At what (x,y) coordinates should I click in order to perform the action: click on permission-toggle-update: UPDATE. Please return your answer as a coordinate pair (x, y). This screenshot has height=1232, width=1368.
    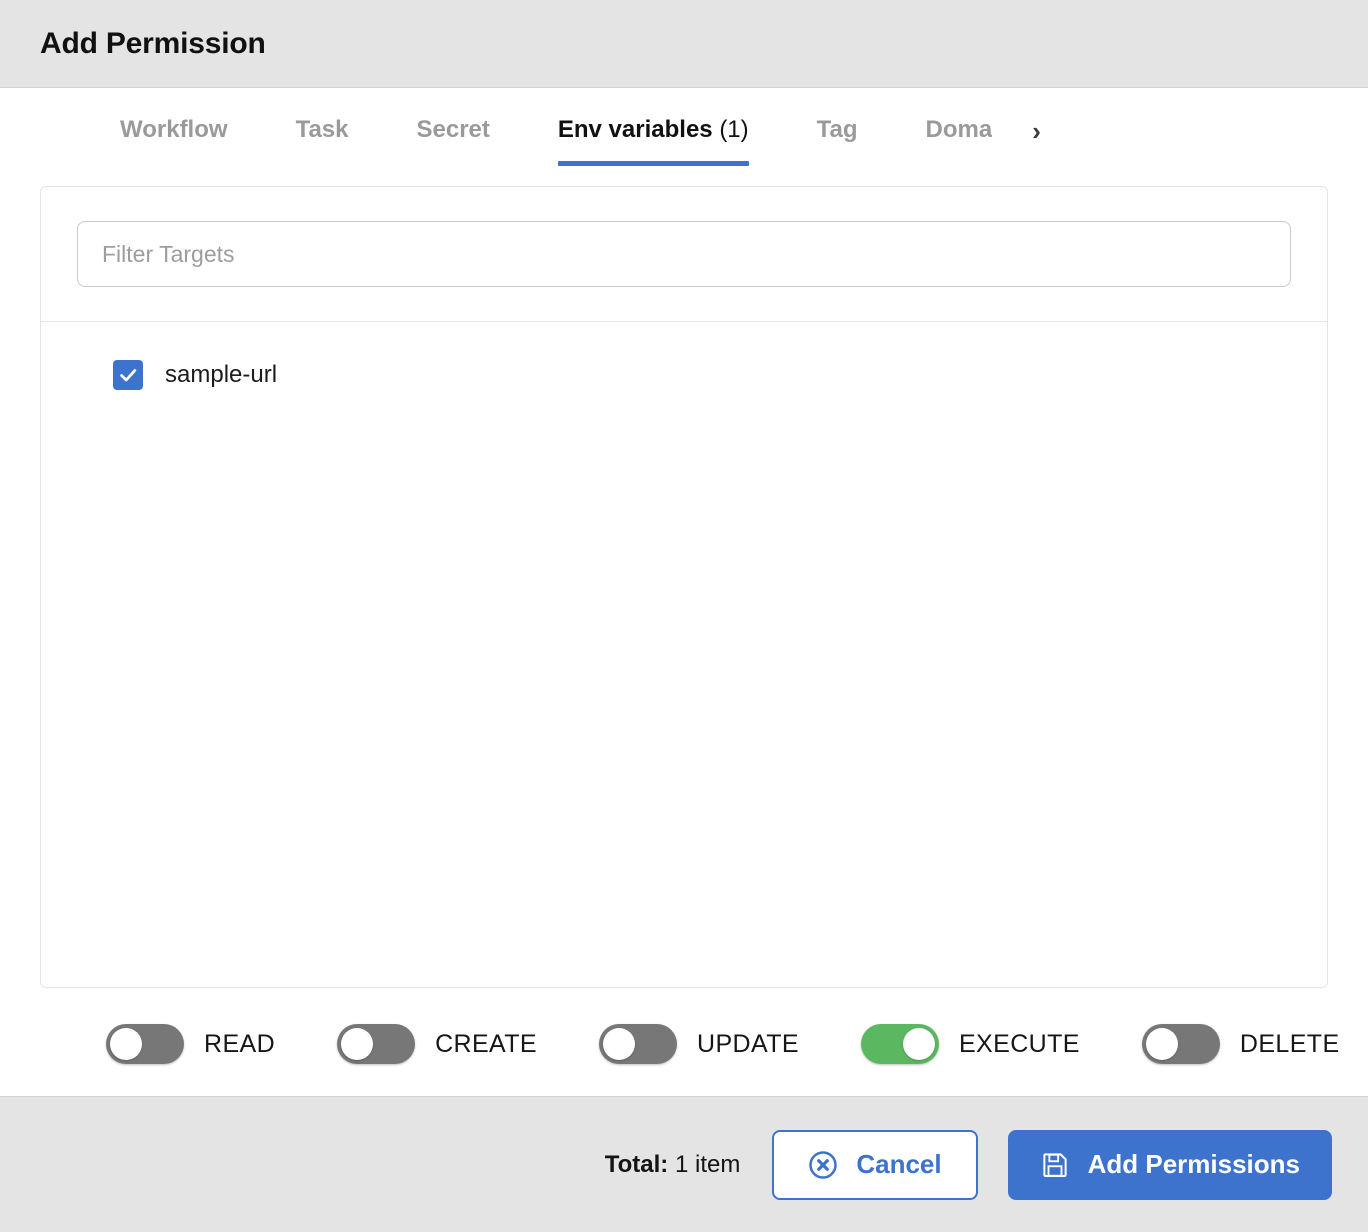
    Looking at the image, I should click on (699, 1044).